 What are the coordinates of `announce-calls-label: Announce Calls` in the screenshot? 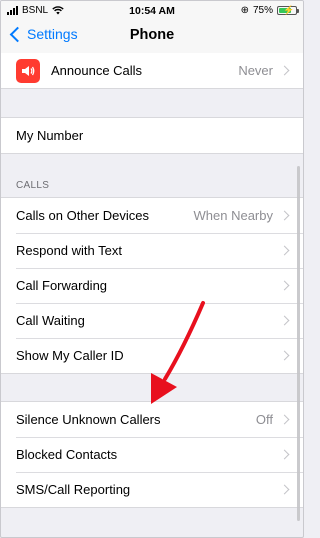 It's located at (97, 70).